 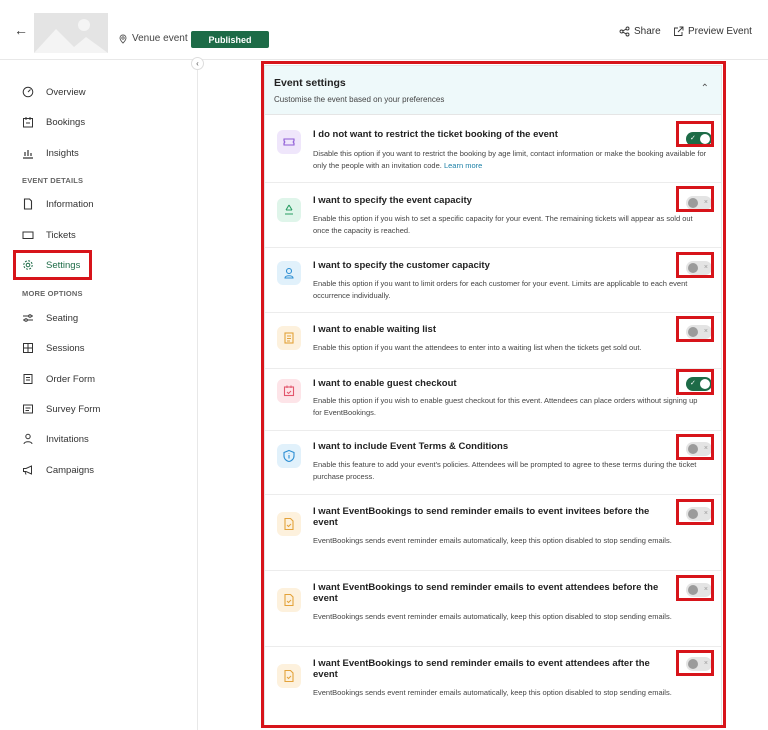 What do you see at coordinates (230, 39) in the screenshot?
I see `status-badge: Published` at bounding box center [230, 39].